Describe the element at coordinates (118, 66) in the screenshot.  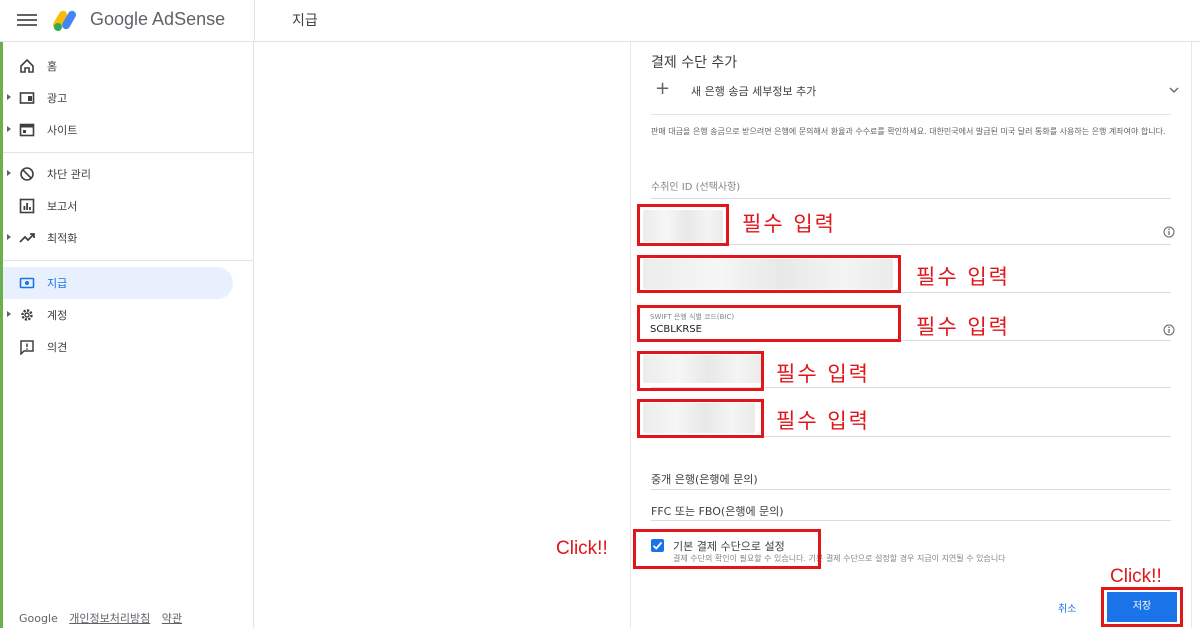
I see `sidebar-item-home: 홈` at that location.